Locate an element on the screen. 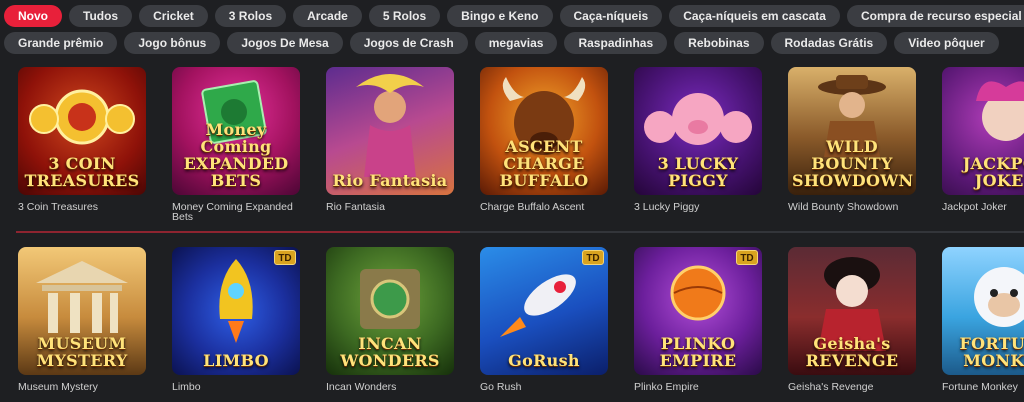  game-thumbnail: FORTUNE MONKEY is located at coordinates (983, 311).